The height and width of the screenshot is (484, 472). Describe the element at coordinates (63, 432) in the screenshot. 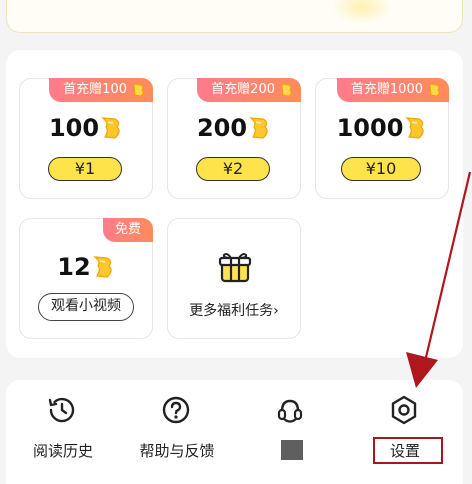

I see `menu-reading-history: 阅读历史` at that location.